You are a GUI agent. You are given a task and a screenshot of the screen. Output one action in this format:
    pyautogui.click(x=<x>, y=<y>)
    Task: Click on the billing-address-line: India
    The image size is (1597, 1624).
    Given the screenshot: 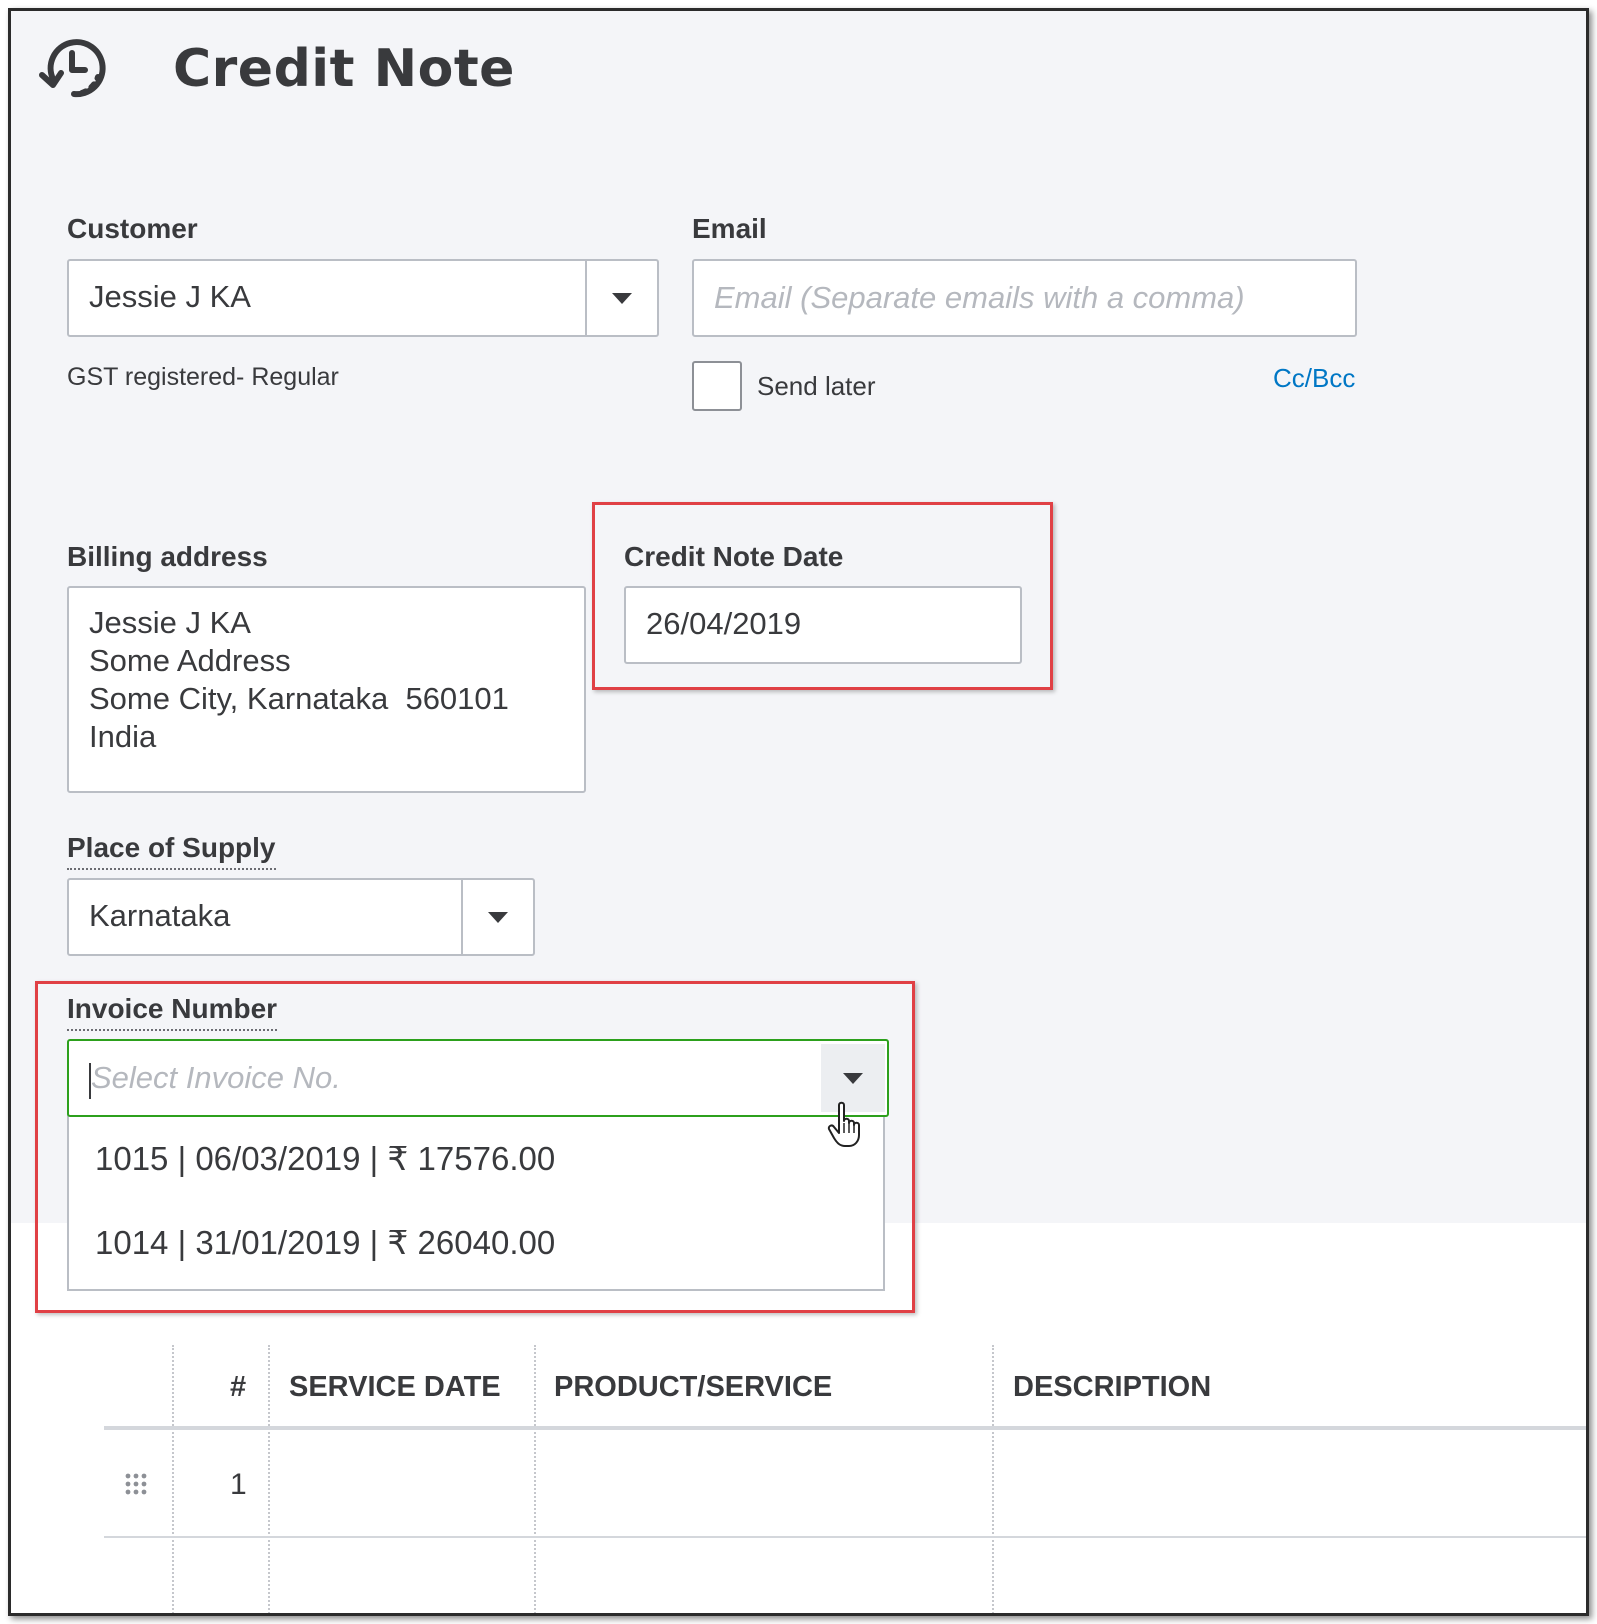 What is the action you would take?
    pyautogui.click(x=123, y=736)
    